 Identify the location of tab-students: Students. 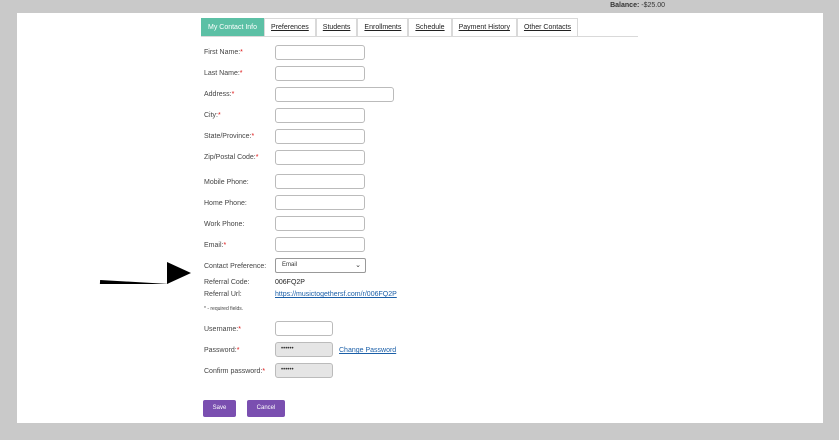
(336, 27).